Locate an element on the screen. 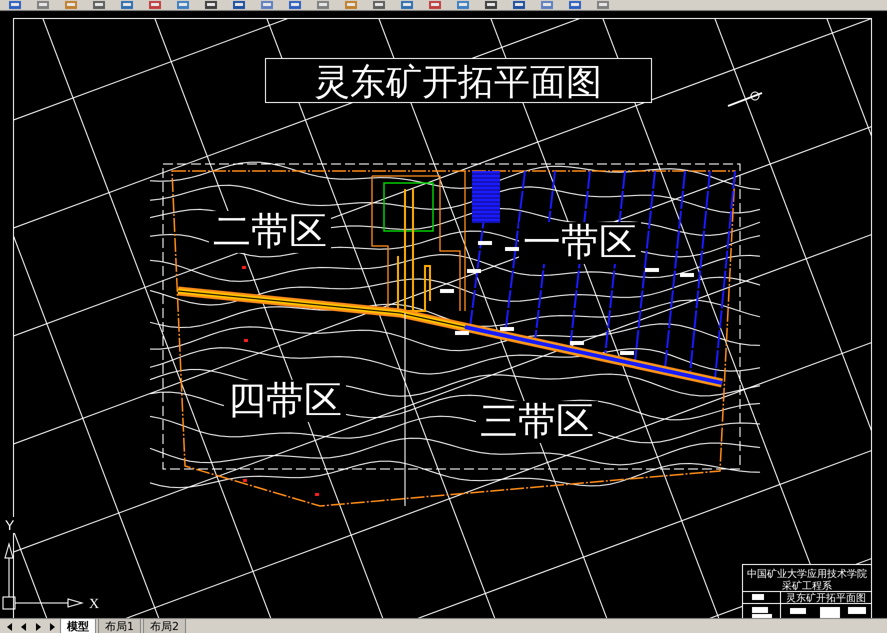 The width and height of the screenshot is (887, 633). zone-label: 四带区 is located at coordinates (285, 401).